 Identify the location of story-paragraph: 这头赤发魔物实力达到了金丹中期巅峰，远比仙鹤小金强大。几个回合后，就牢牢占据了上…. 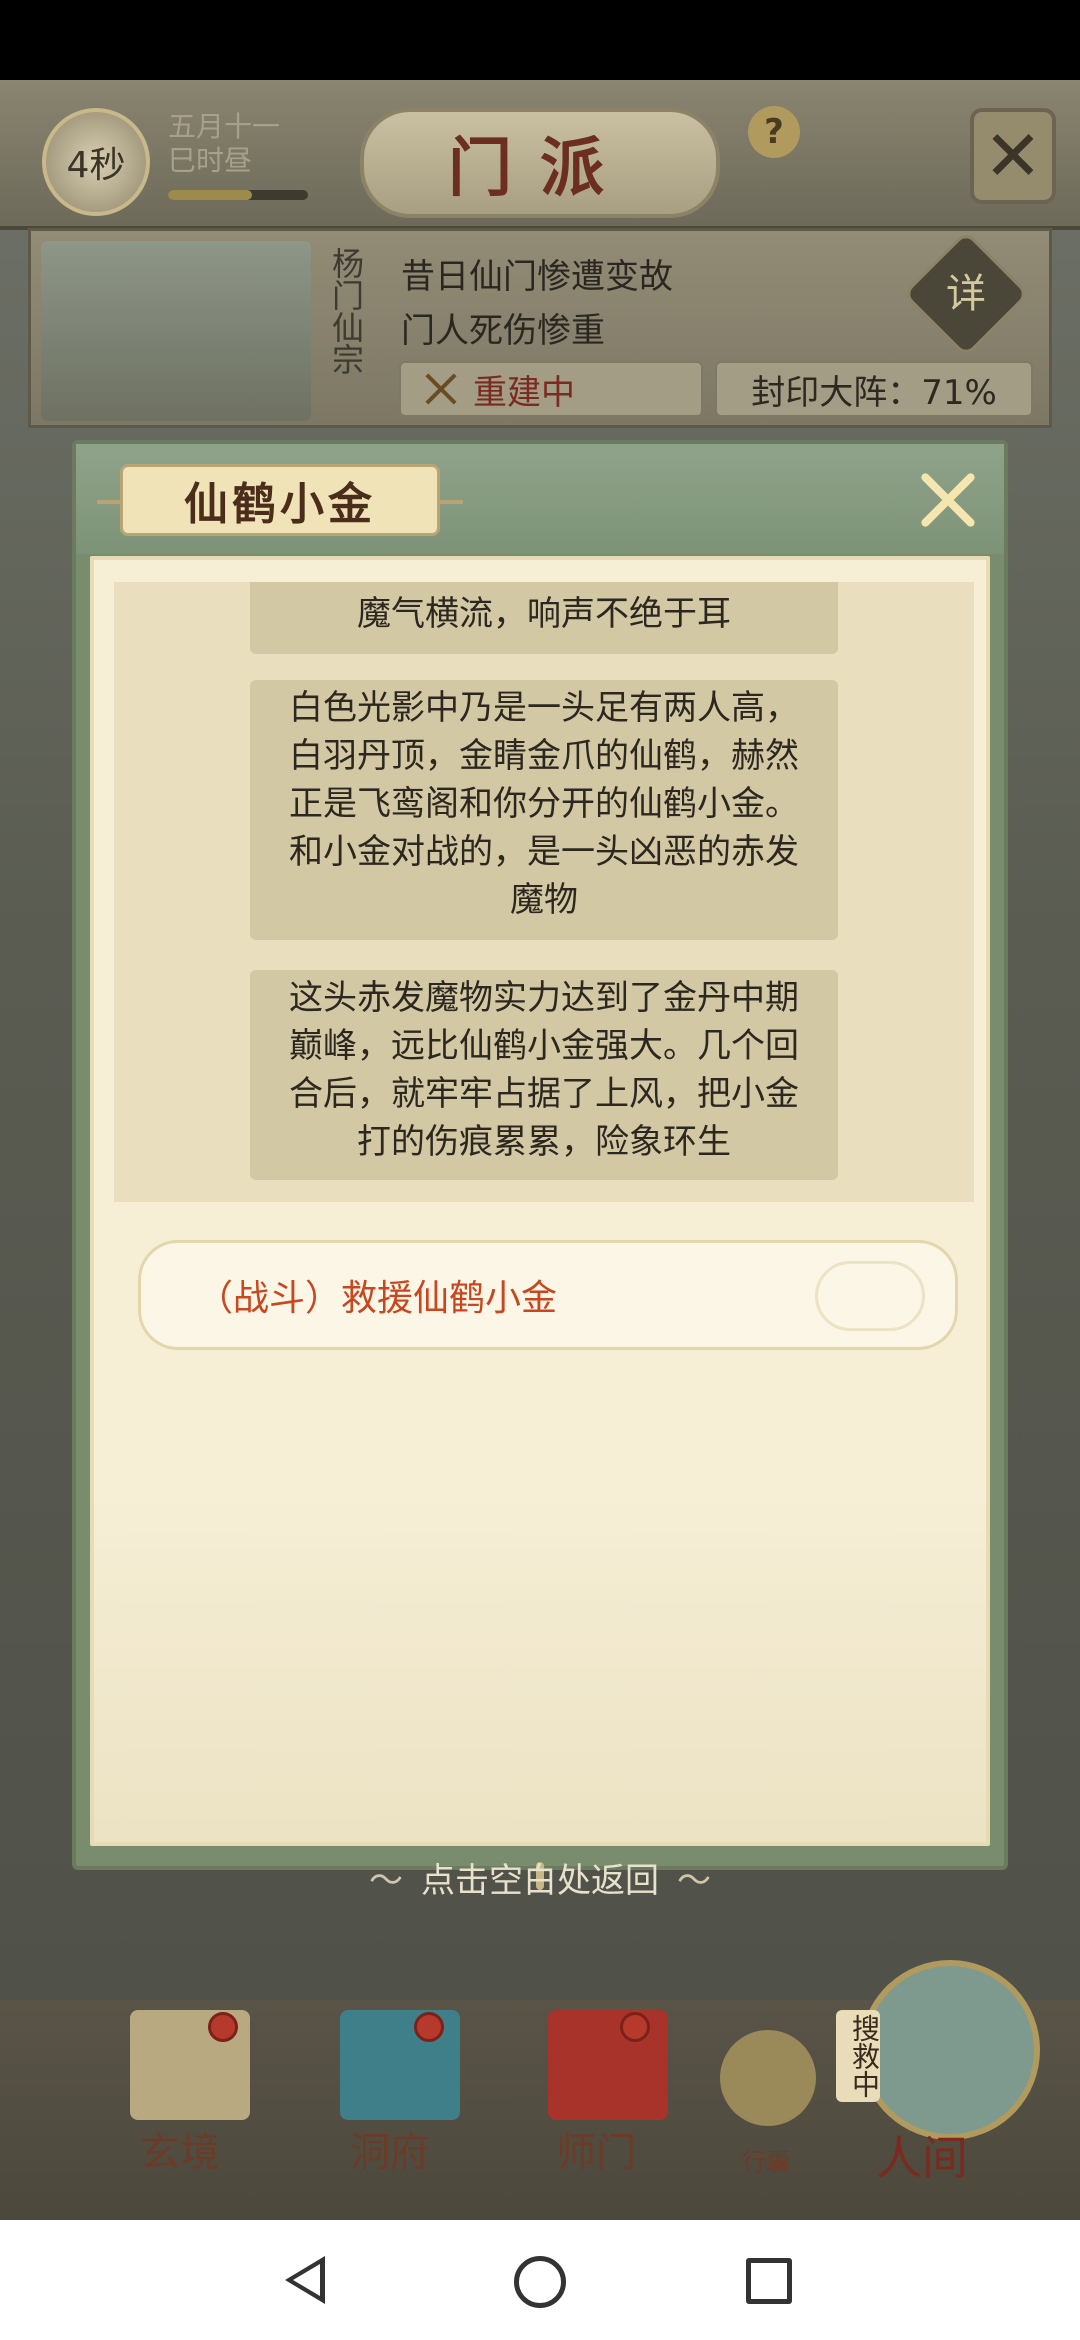
(544, 1075).